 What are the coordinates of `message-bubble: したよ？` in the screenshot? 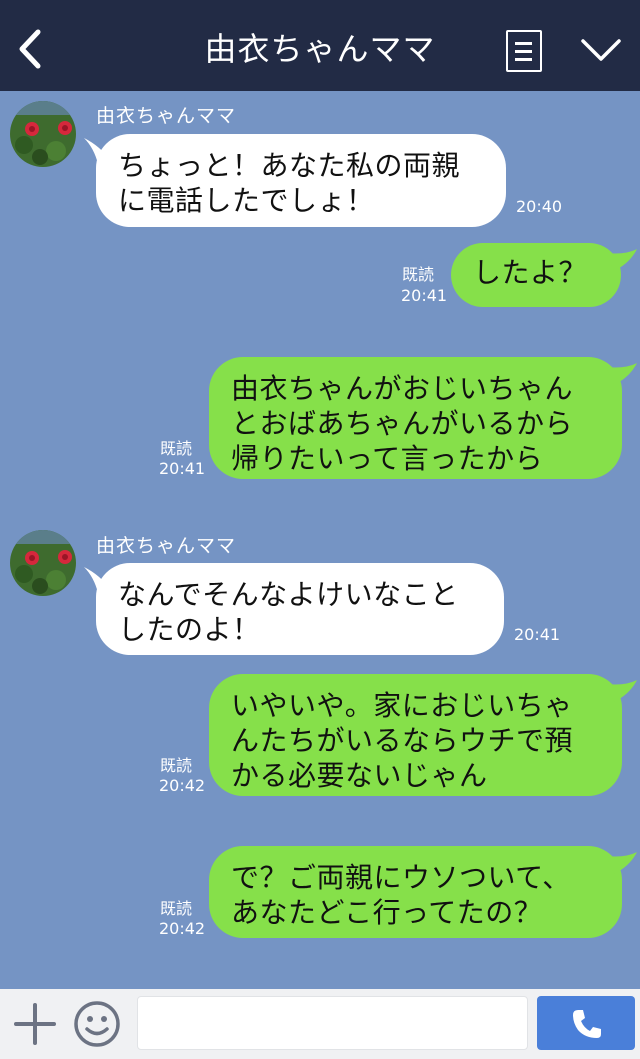 It's located at (536, 275).